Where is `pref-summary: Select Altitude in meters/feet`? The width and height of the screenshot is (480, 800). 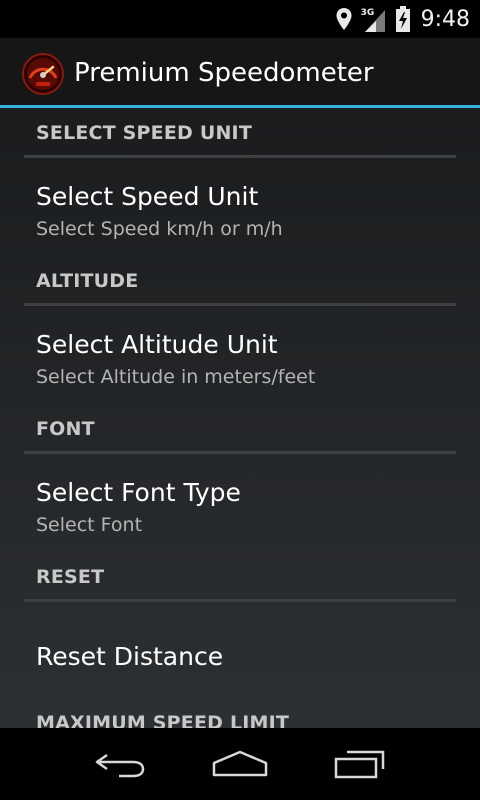 pref-summary: Select Altitude in meters/feet is located at coordinates (176, 377).